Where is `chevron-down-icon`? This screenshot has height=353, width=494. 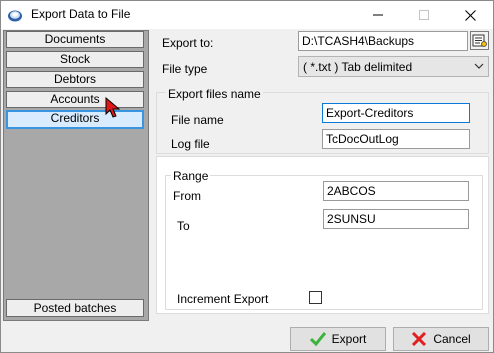
chevron-down-icon is located at coordinates (479, 66).